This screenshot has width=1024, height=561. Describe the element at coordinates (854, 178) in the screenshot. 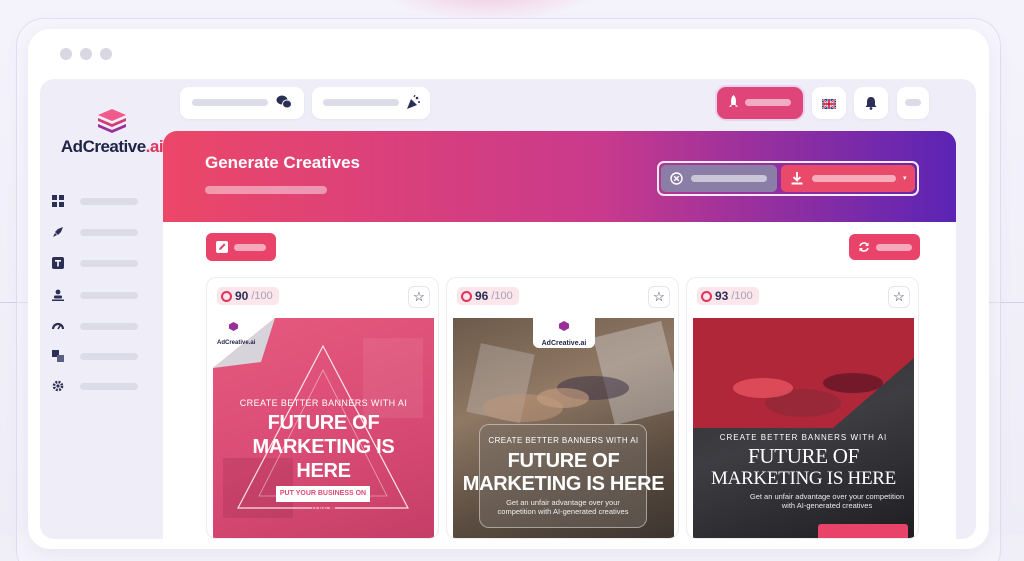

I see `download-button-label` at that location.